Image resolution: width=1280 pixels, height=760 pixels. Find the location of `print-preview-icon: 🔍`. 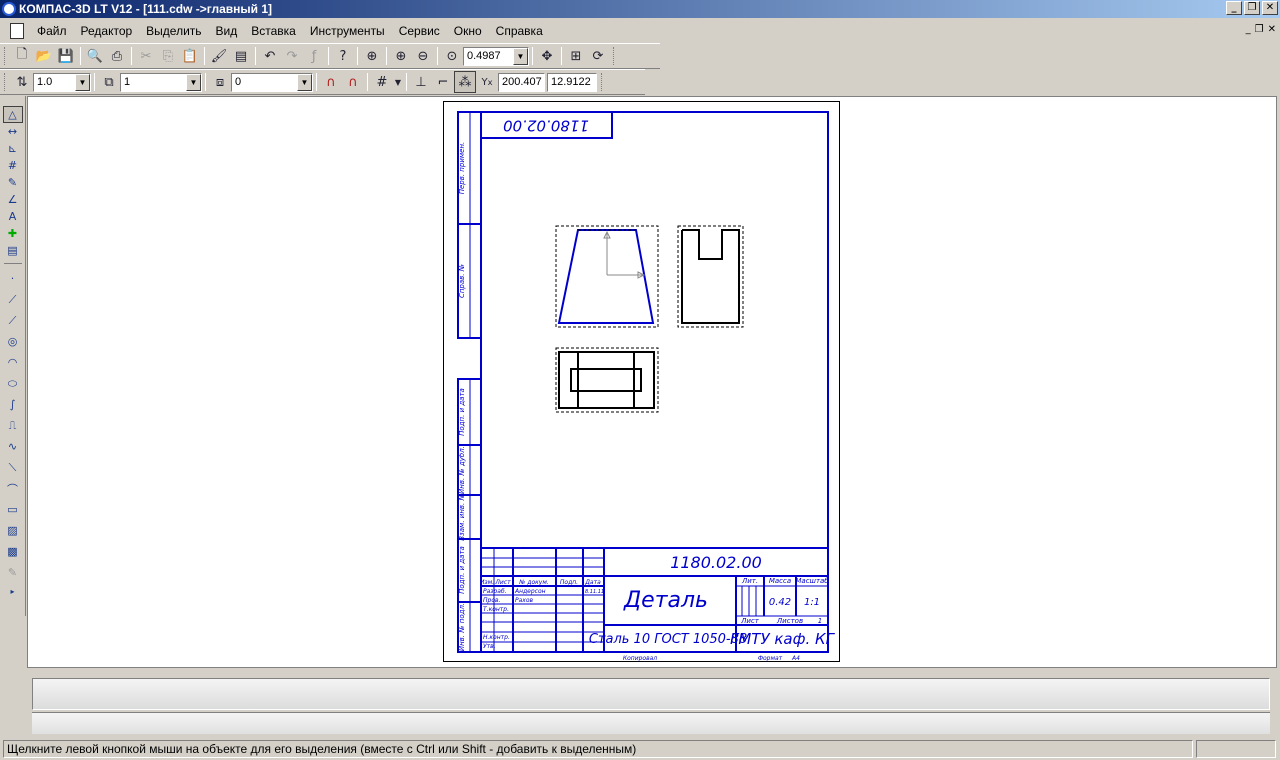

print-preview-icon: 🔍 is located at coordinates (95, 56).